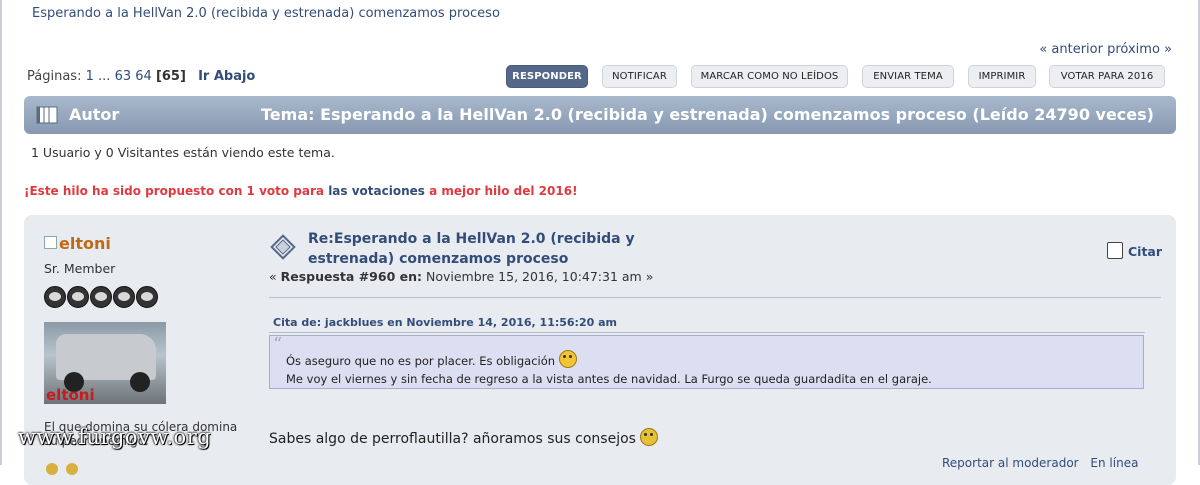  What do you see at coordinates (94, 114) in the screenshot?
I see `author-column-label: Autor` at bounding box center [94, 114].